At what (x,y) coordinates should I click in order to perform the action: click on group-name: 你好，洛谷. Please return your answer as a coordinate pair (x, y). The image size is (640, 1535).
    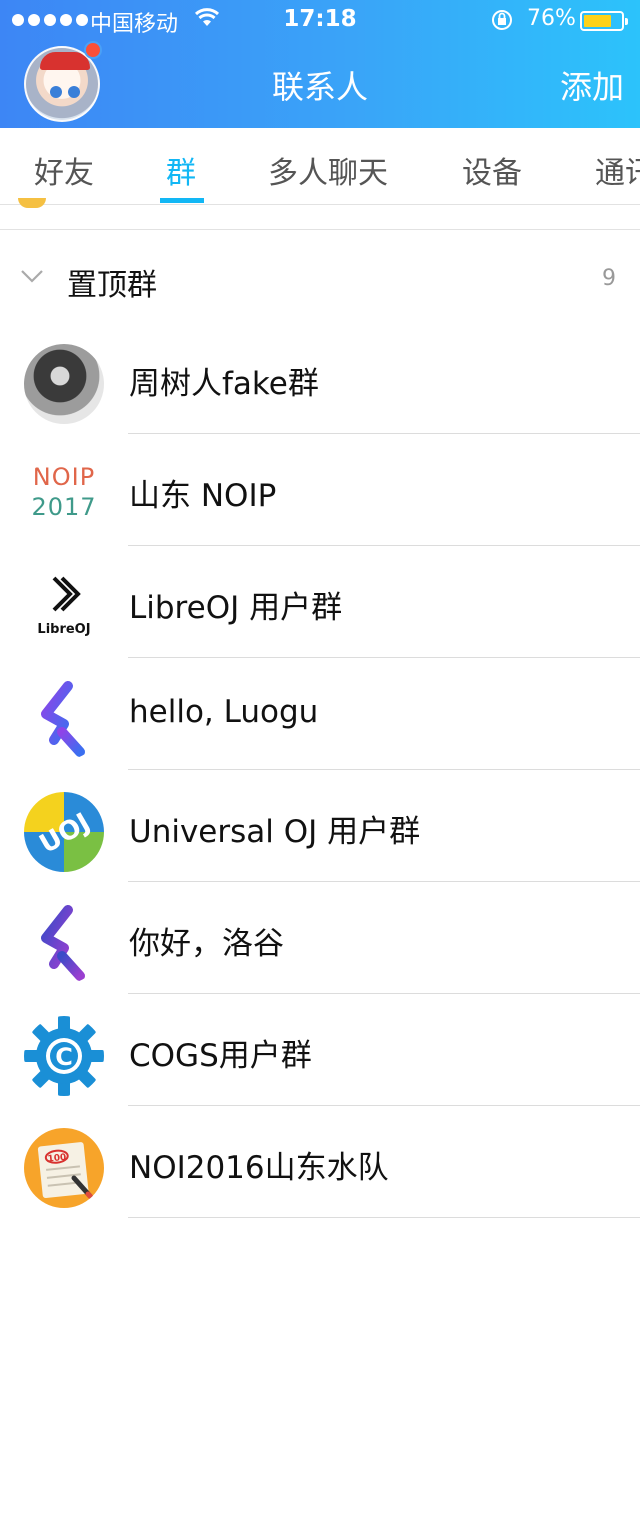
    Looking at the image, I should click on (206, 944).